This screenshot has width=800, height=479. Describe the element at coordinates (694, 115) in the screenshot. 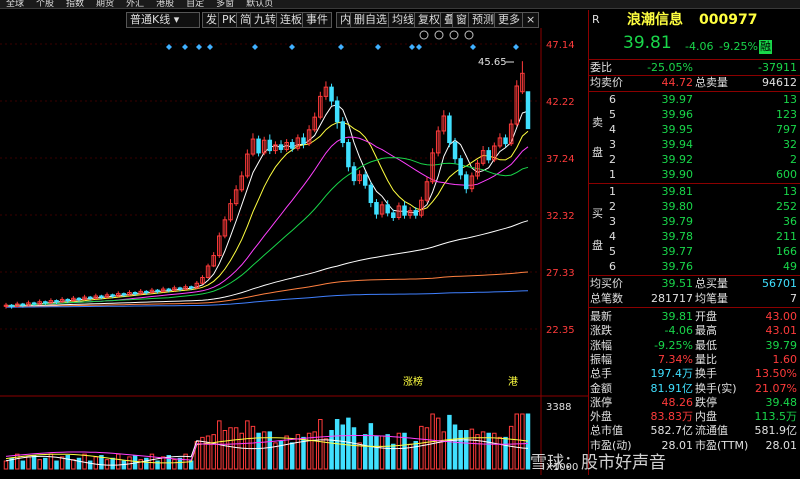

I see `sell-level-row: 5 39.96 123` at that location.